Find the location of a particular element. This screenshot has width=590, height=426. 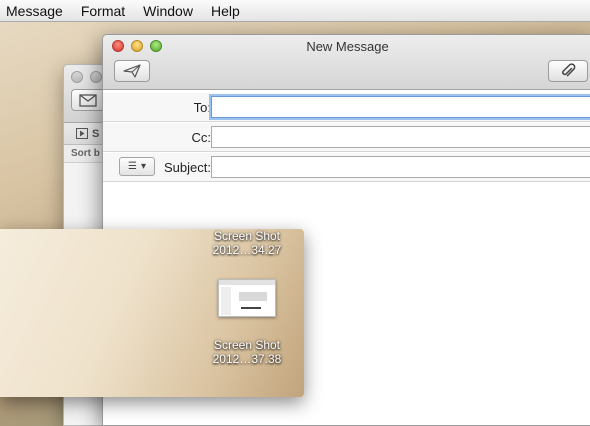

cc-field is located at coordinates (400, 137).